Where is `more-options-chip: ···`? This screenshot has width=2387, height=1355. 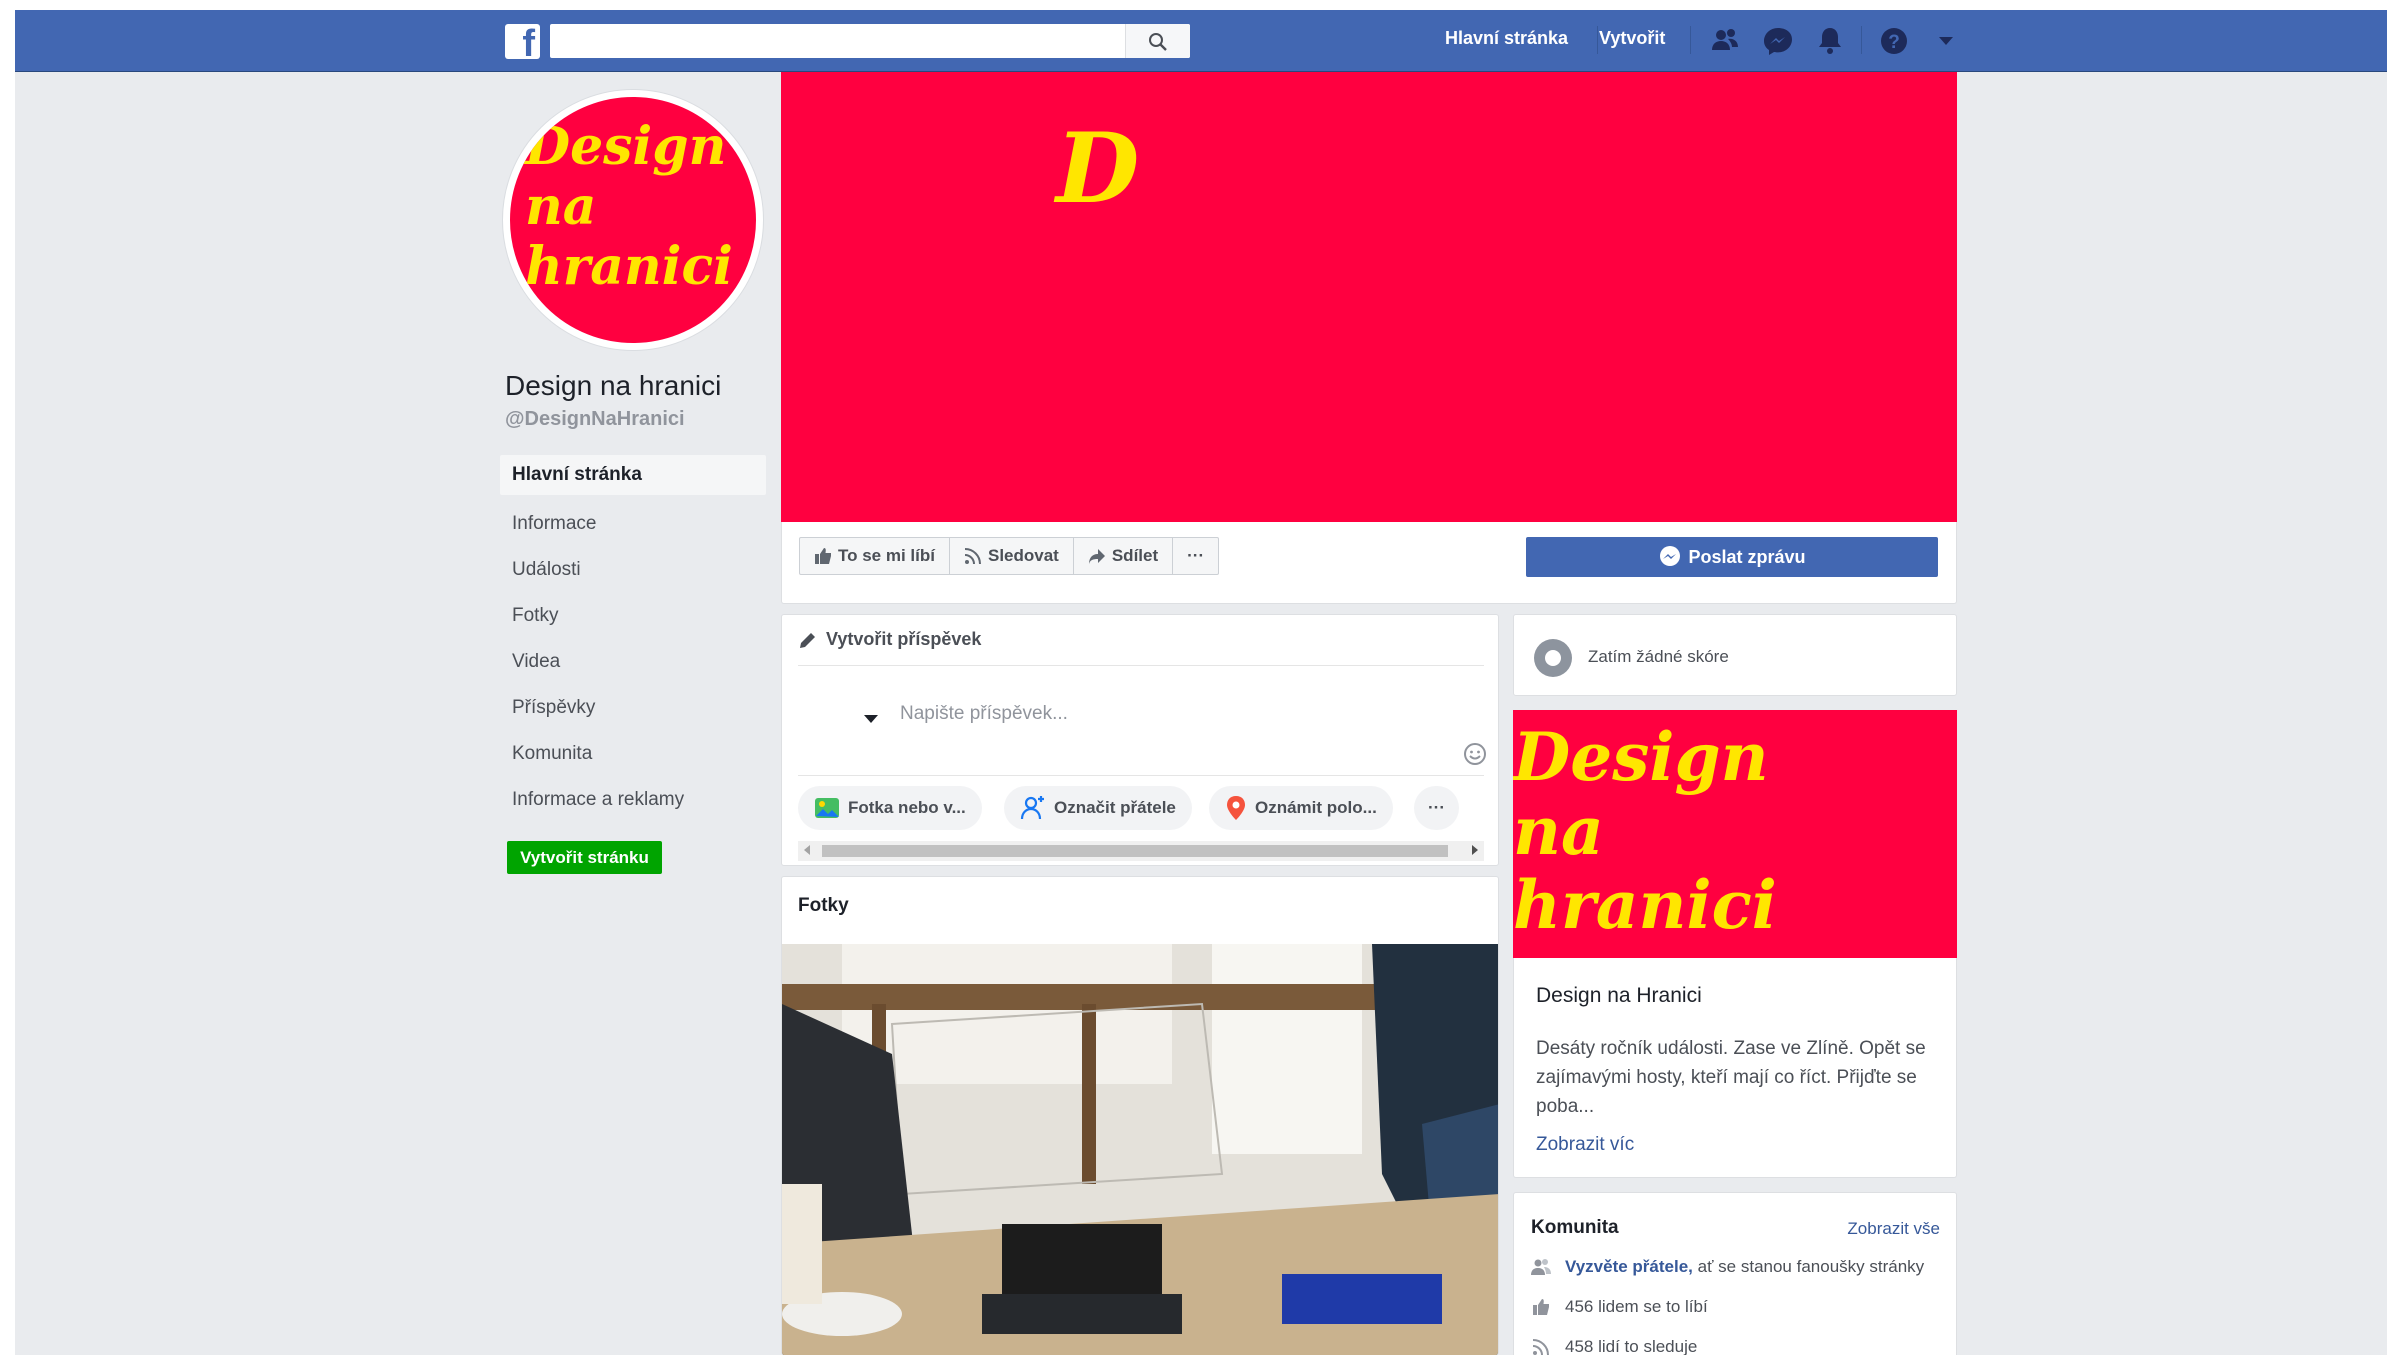 more-options-chip: ··· is located at coordinates (1436, 808).